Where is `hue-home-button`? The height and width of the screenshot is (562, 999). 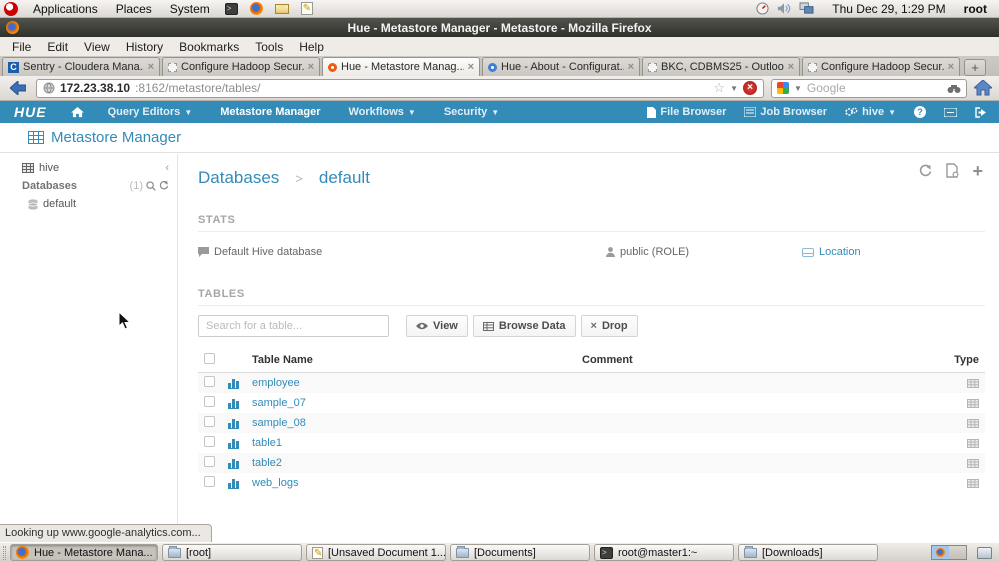 hue-home-button is located at coordinates (77, 112).